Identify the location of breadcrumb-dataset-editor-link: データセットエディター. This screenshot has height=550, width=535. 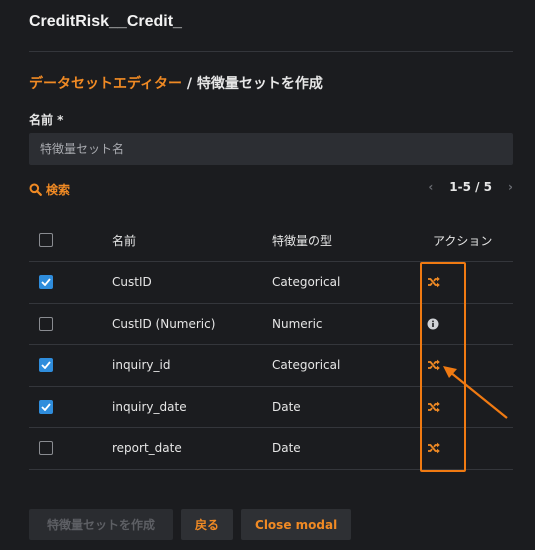
(105, 84).